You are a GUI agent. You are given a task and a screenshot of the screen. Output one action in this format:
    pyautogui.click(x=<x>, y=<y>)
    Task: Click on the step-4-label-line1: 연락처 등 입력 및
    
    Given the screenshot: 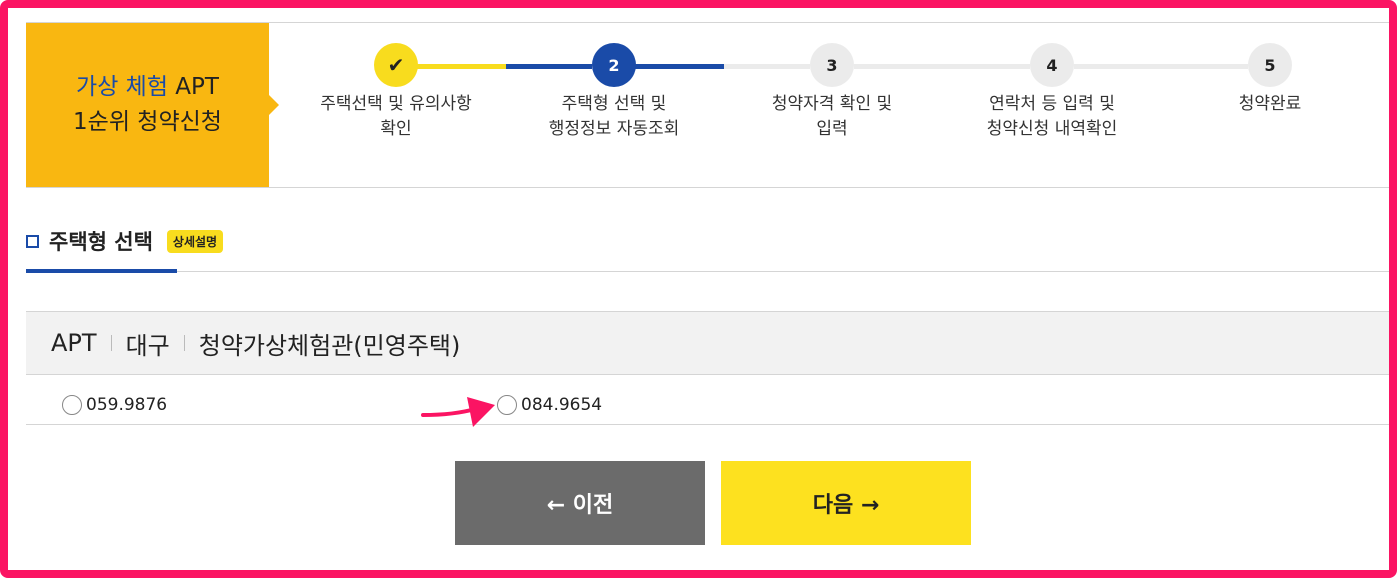 What is the action you would take?
    pyautogui.click(x=1052, y=104)
    